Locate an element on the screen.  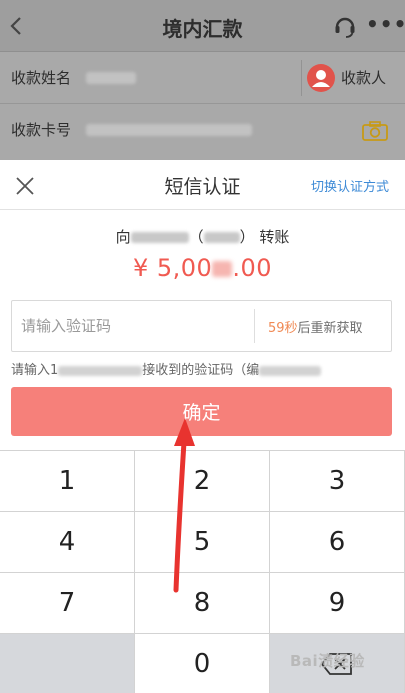
payee-name-label: 收款姓名 is located at coordinates (41, 78).